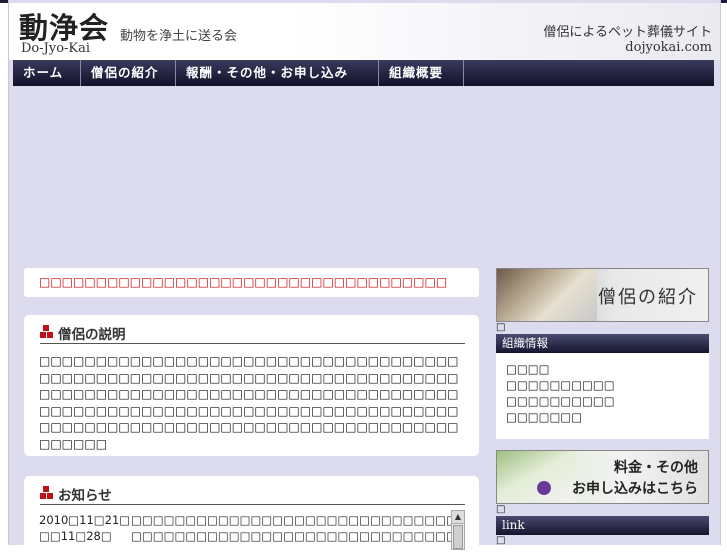 This screenshot has width=727, height=556. I want to click on flowers-photo, so click(537, 477).